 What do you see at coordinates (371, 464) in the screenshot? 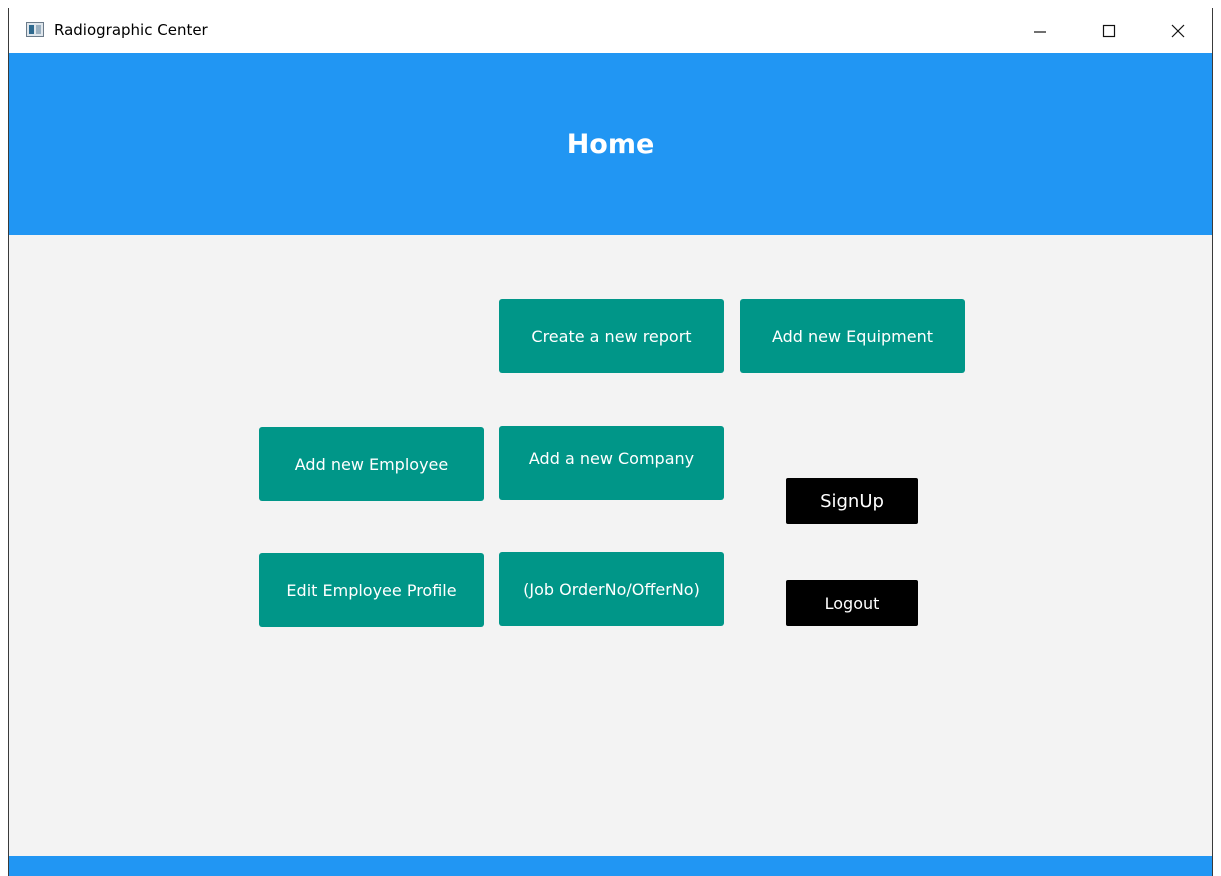
I see `add-employee-button: Add new Employee` at bounding box center [371, 464].